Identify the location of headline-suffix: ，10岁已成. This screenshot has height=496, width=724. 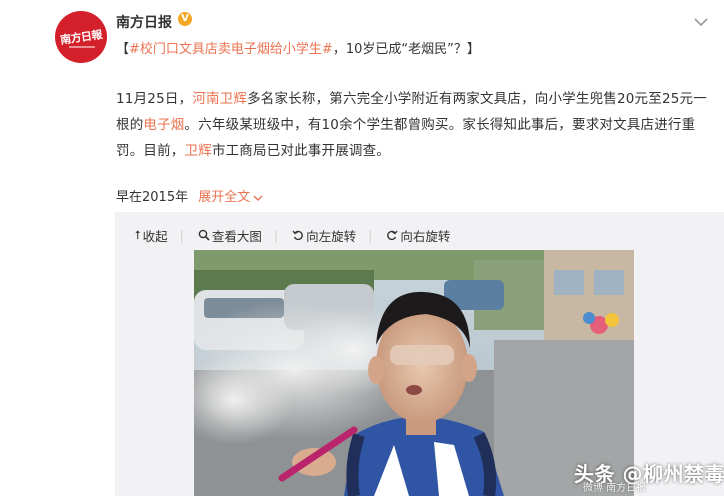
(367, 49).